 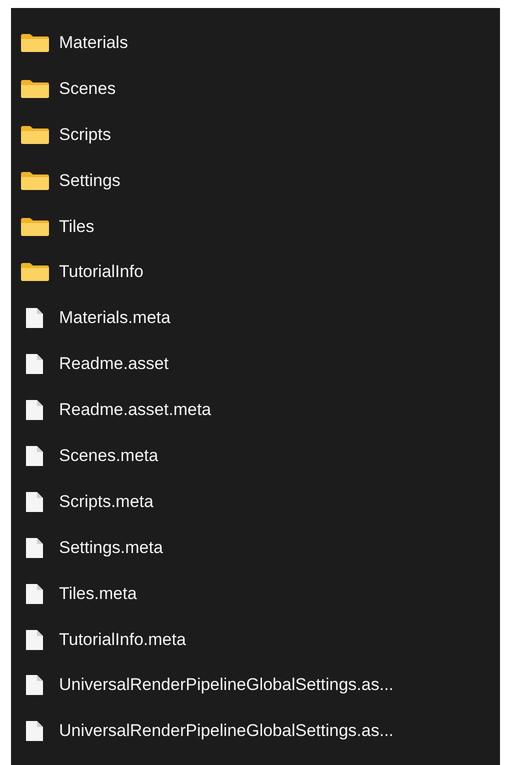 I want to click on file-name: Tiles, so click(x=76, y=226).